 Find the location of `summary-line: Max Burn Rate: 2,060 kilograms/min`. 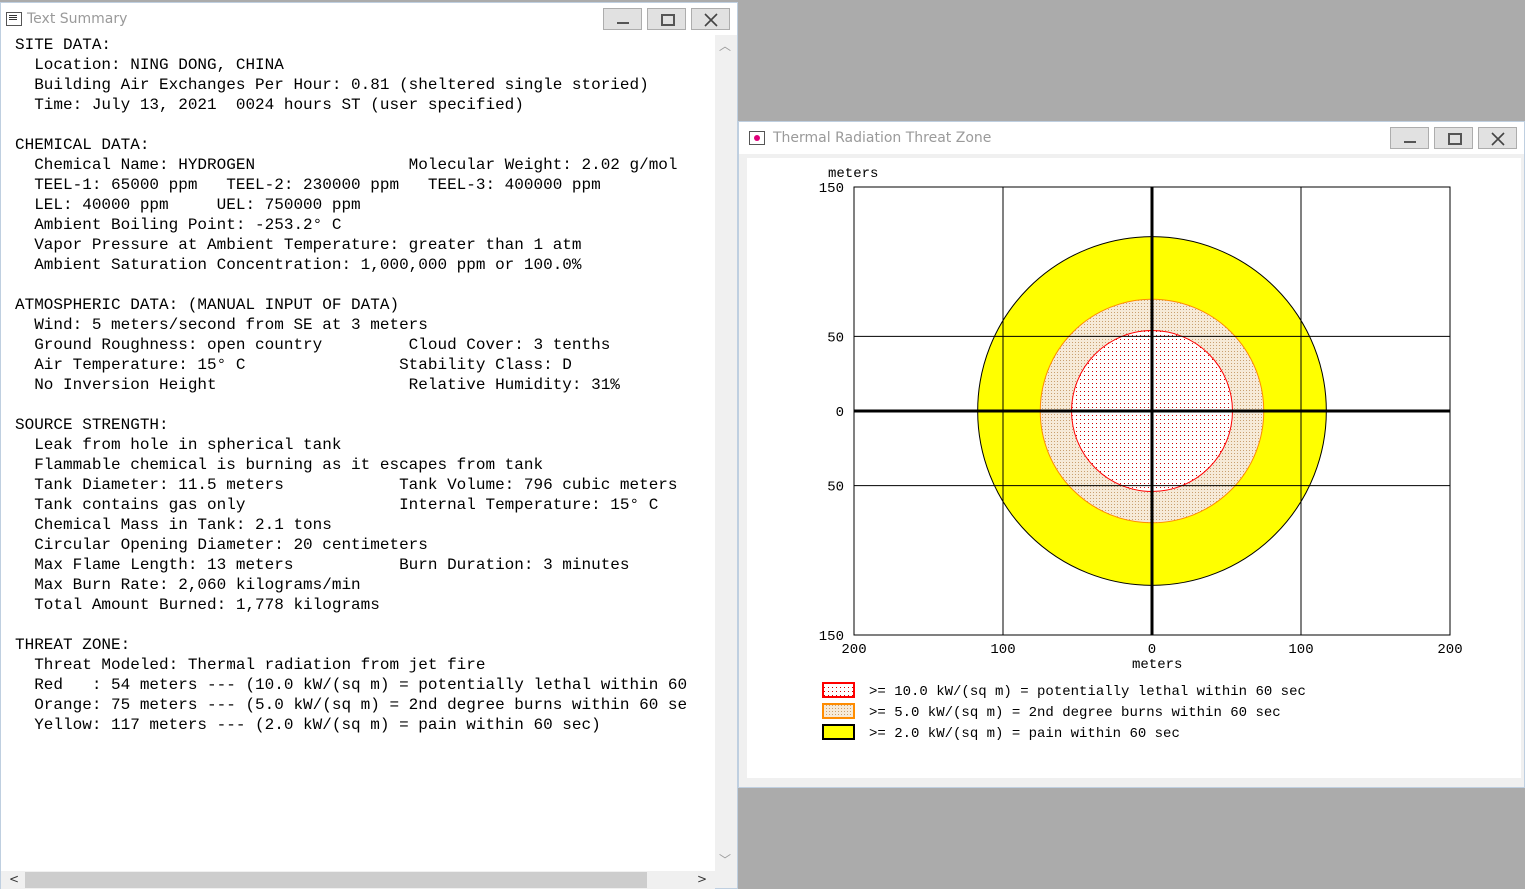

summary-line: Max Burn Rate: 2,060 kilograms/min is located at coordinates (188, 585).